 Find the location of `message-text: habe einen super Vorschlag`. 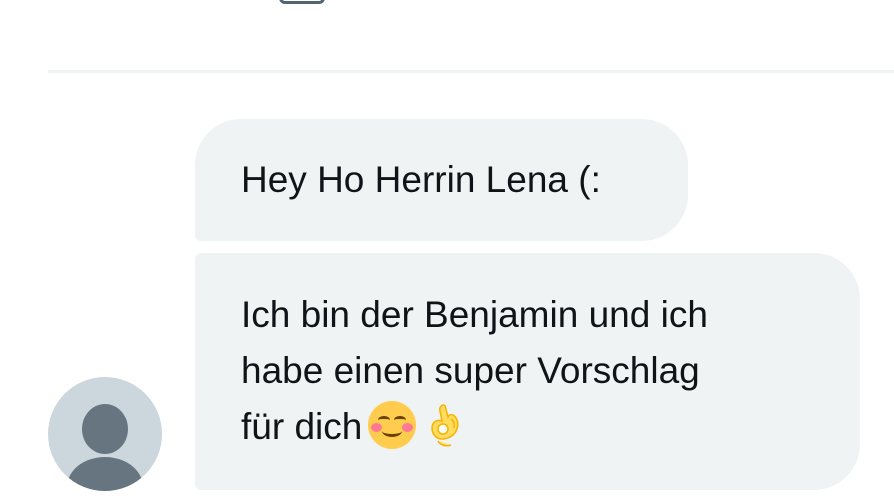

message-text: habe einen super Vorschlag is located at coordinates (470, 370).